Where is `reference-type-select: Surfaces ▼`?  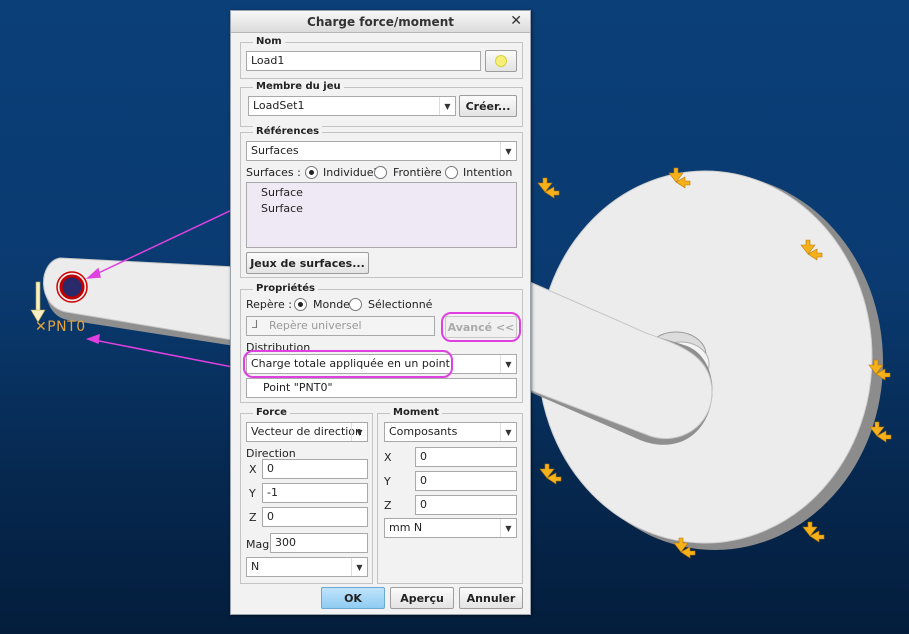 reference-type-select: Surfaces ▼ is located at coordinates (381, 151).